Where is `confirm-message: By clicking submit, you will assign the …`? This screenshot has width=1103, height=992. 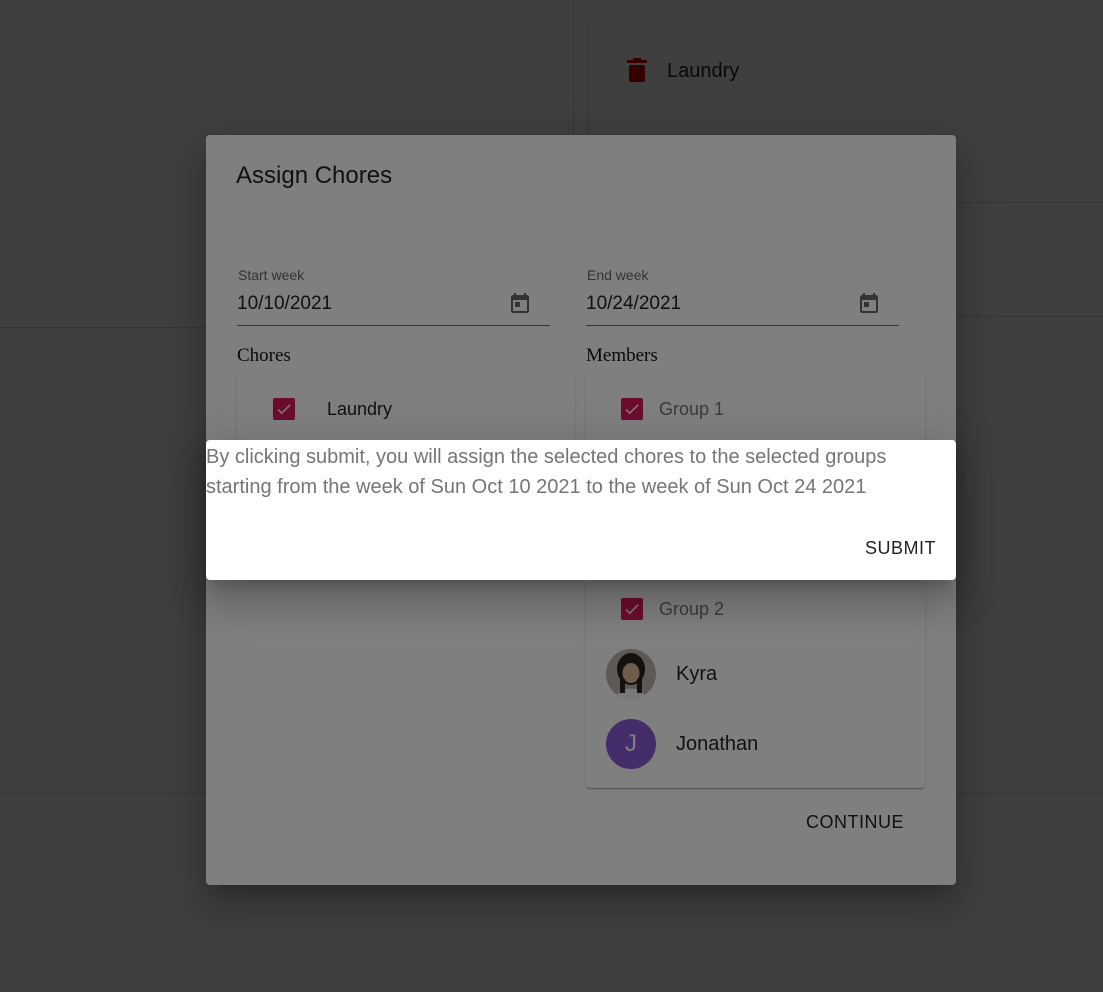 confirm-message: By clicking submit, you will assign the … is located at coordinates (546, 472).